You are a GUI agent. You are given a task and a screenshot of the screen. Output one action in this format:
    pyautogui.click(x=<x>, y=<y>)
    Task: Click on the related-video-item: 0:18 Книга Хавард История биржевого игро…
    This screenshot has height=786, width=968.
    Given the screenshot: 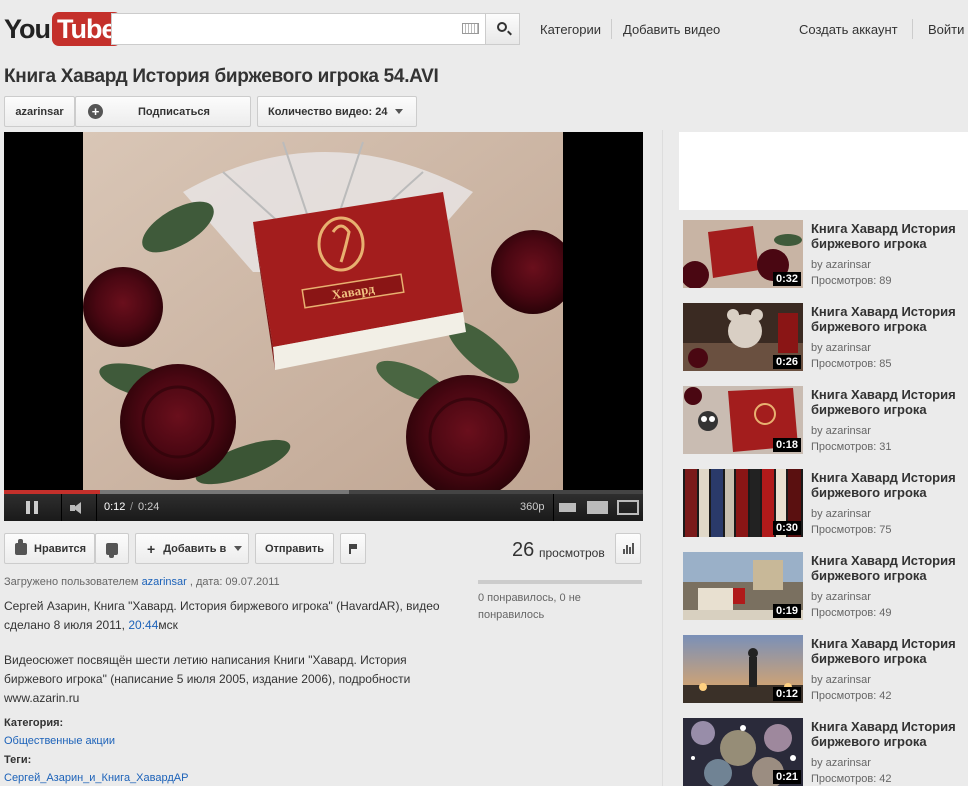 What is the action you would take?
    pyautogui.click(x=825, y=421)
    